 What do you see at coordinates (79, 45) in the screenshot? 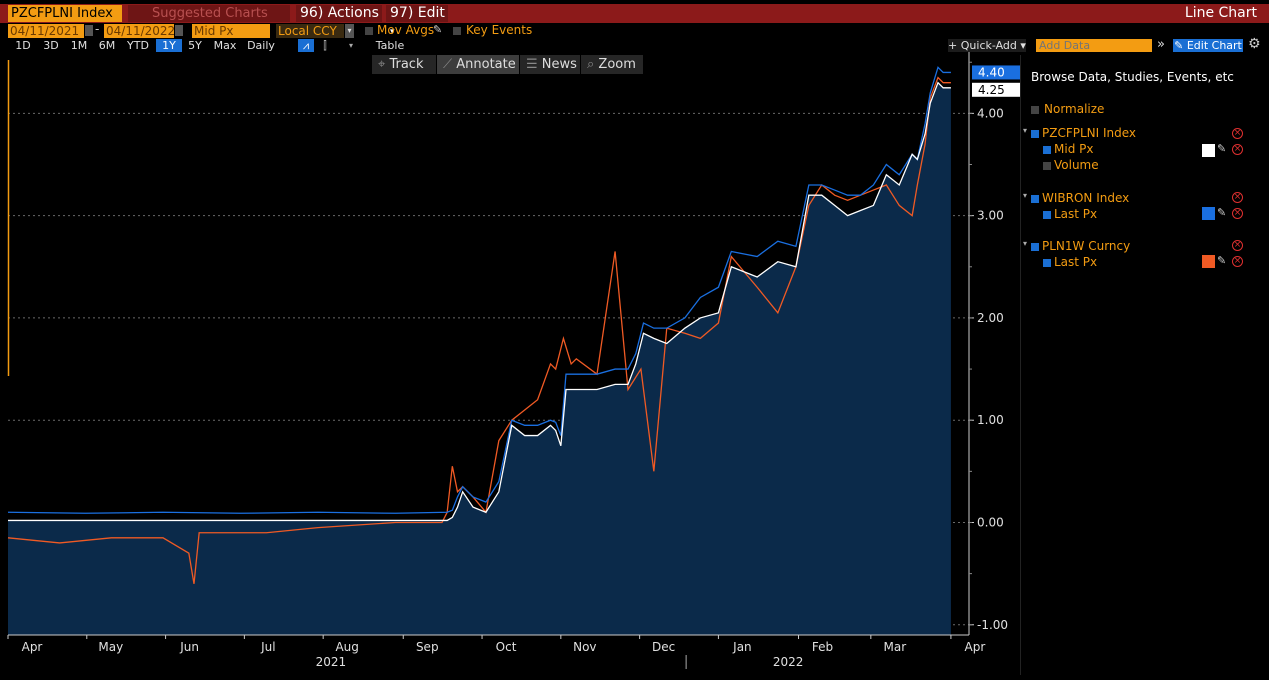
I see `period-1m: 1M` at bounding box center [79, 45].